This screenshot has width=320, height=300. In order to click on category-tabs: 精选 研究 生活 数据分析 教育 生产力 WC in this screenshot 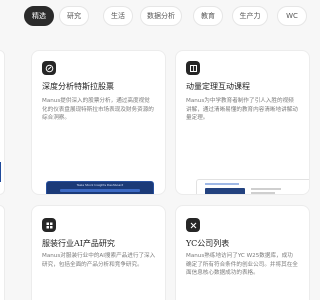, I will do `click(153, 17)`.